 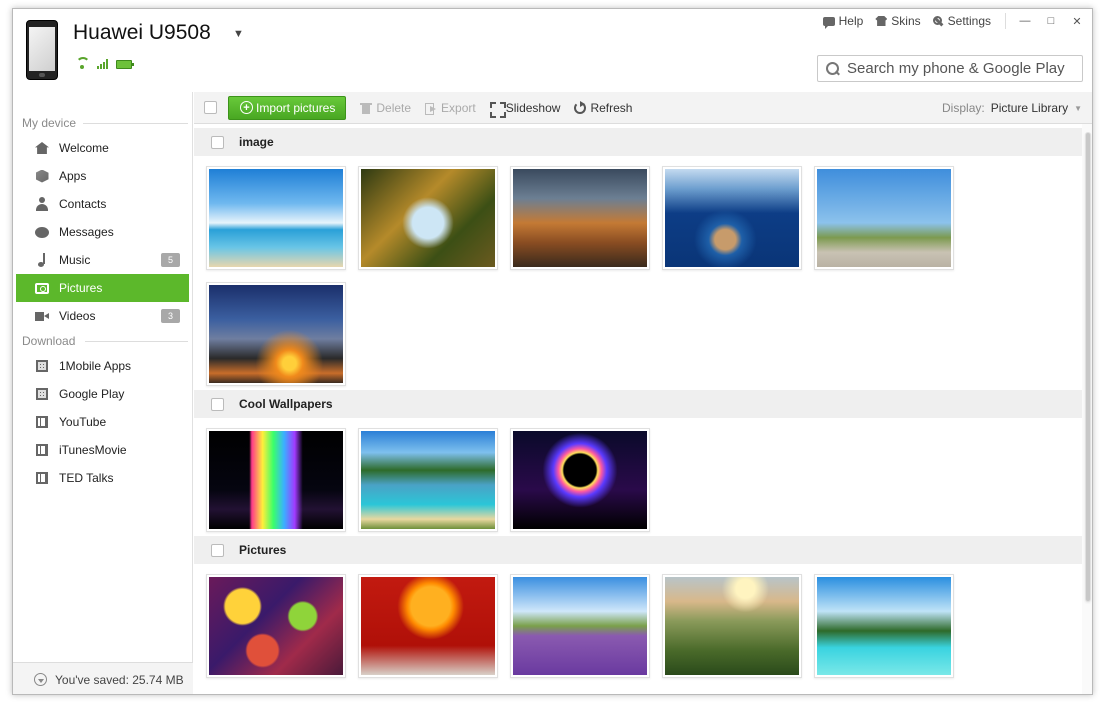 I want to click on sidebar-item-label: Messages, so click(x=86, y=232).